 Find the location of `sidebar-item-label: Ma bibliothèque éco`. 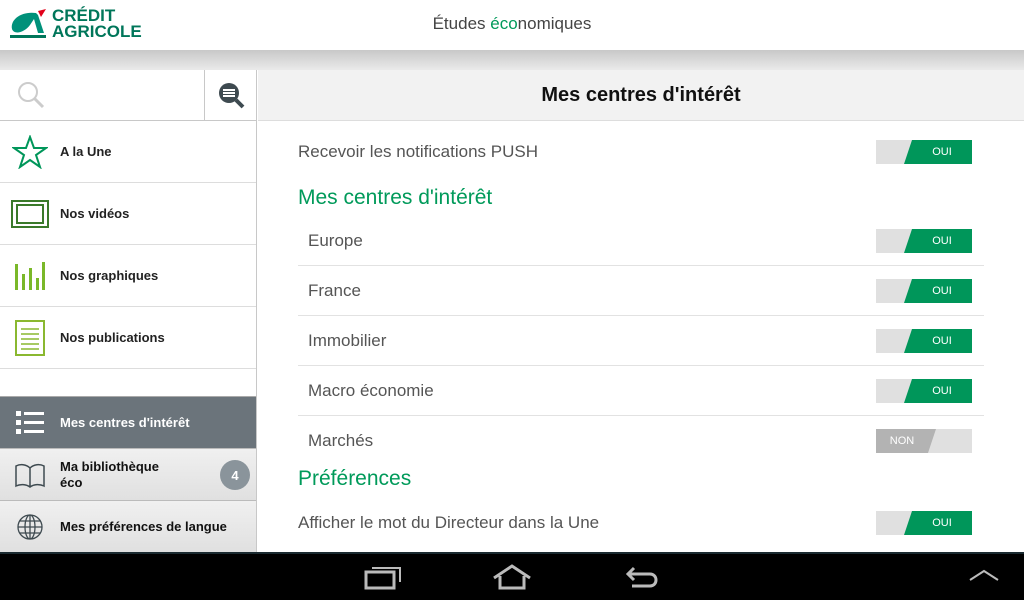

sidebar-item-label: Ma bibliothèque éco is located at coordinates (109, 474).